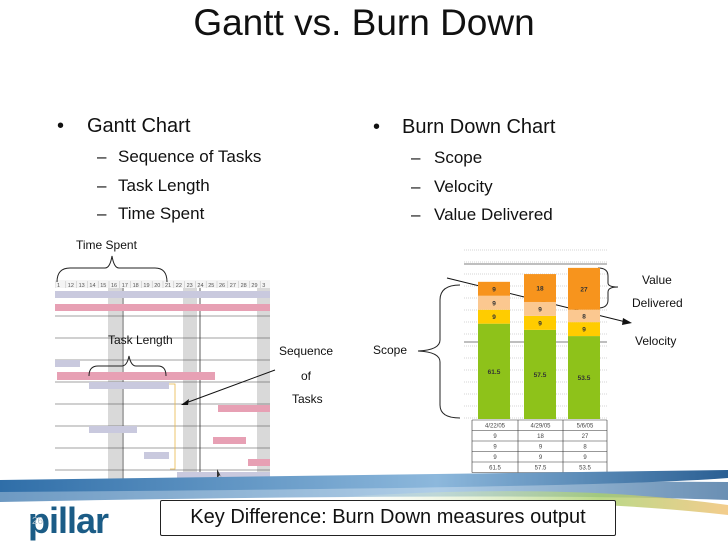 The width and height of the screenshot is (728, 546). I want to click on table-date-label: 4/22/05, so click(495, 427).